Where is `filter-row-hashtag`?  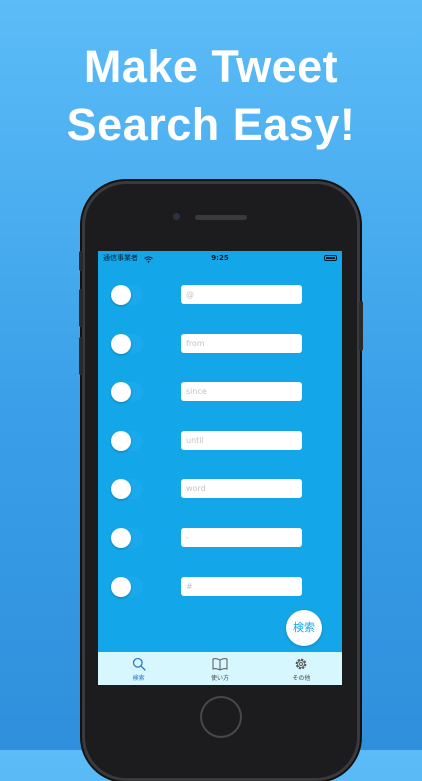
filter-row-hashtag is located at coordinates (220, 587).